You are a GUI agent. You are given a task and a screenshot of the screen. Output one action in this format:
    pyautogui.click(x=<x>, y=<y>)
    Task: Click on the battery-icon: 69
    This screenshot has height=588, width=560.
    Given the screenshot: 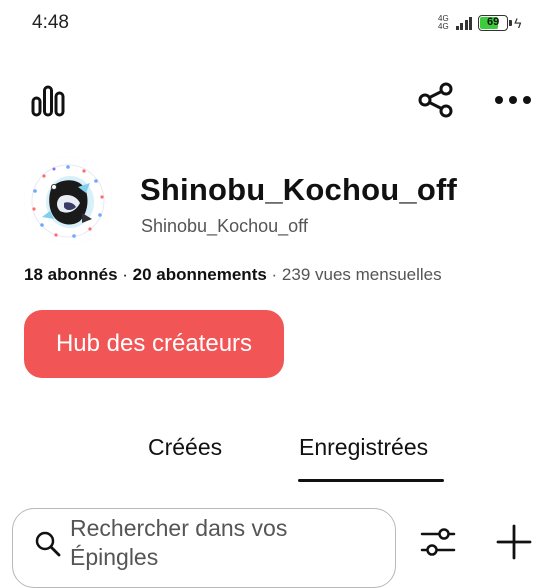 What is the action you would take?
    pyautogui.click(x=495, y=23)
    